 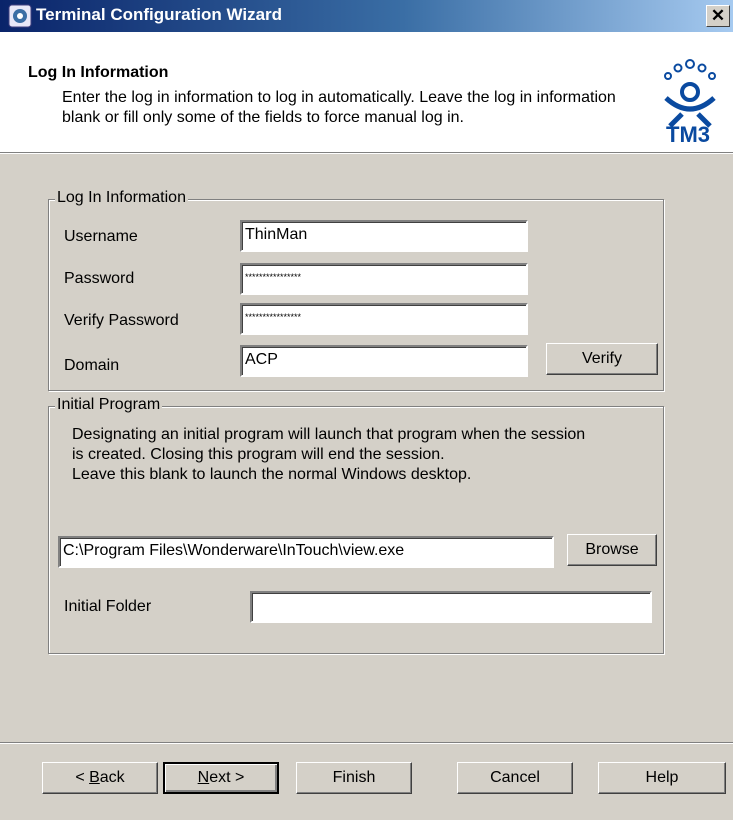 What do you see at coordinates (384, 361) in the screenshot?
I see `domain-input: ACP` at bounding box center [384, 361].